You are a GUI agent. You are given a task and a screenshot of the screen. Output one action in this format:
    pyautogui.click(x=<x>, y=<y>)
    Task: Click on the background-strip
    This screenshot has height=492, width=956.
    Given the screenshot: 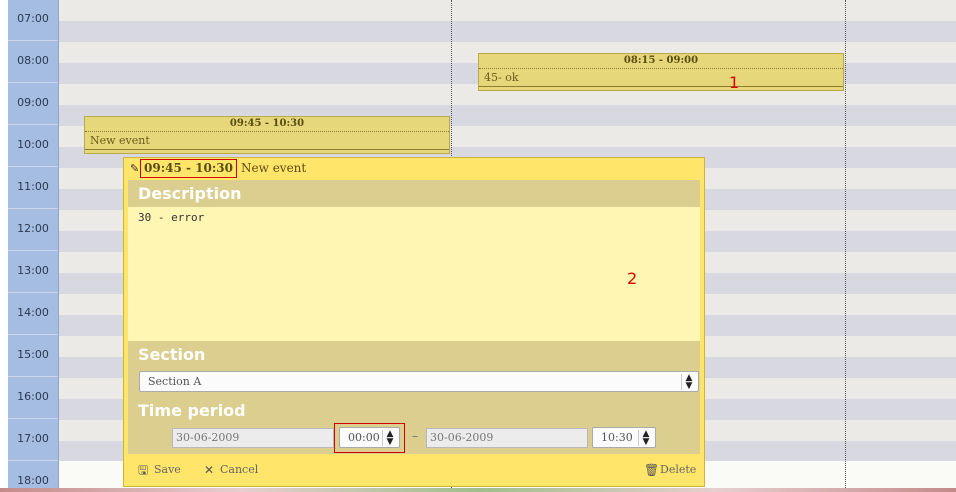 What is the action you would take?
    pyautogui.click(x=478, y=490)
    